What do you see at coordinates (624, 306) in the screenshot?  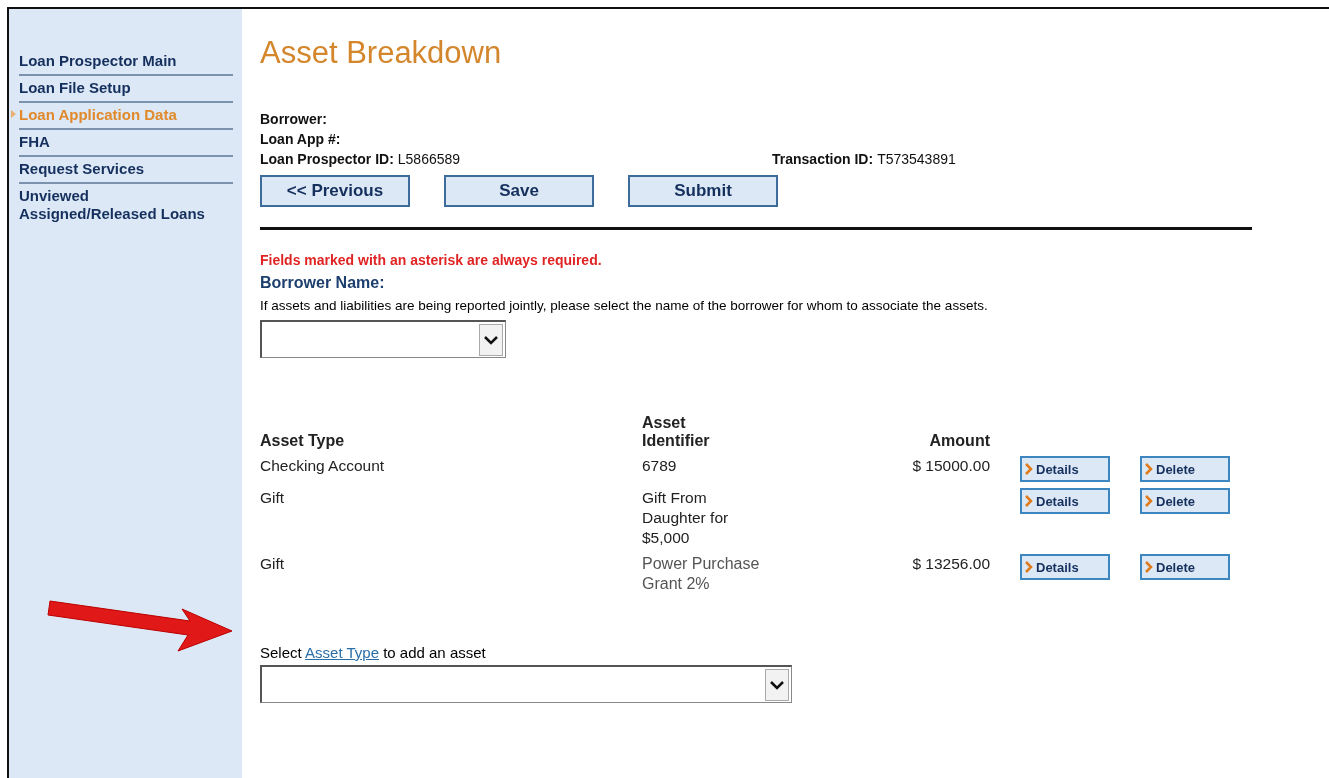 I see `help-text: If assets and liabilities are being reported jointly, please select the name of the borrower for whom to associate the assets.` at bounding box center [624, 306].